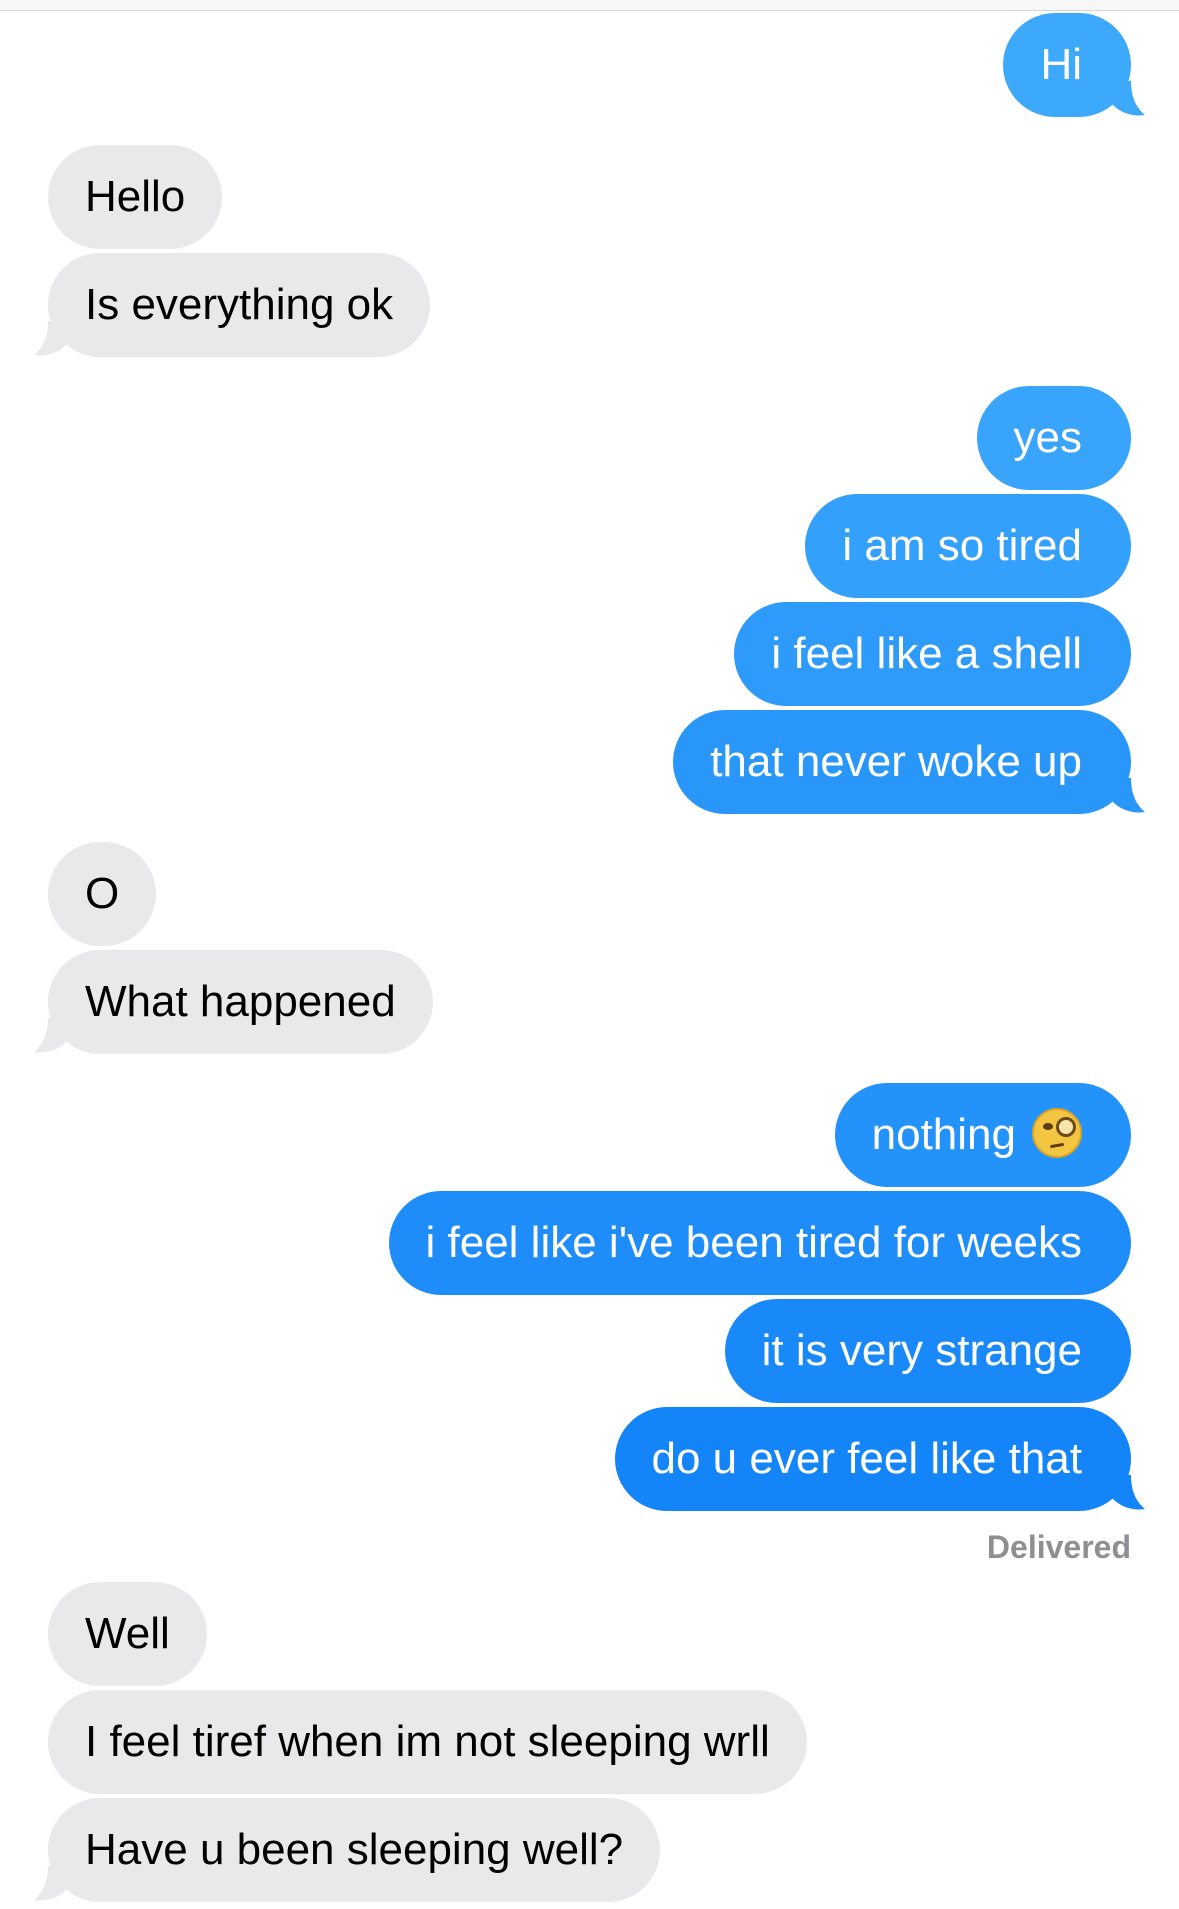 This screenshot has height=1909, width=1179. I want to click on message-text: Is everything ok, so click(239, 304).